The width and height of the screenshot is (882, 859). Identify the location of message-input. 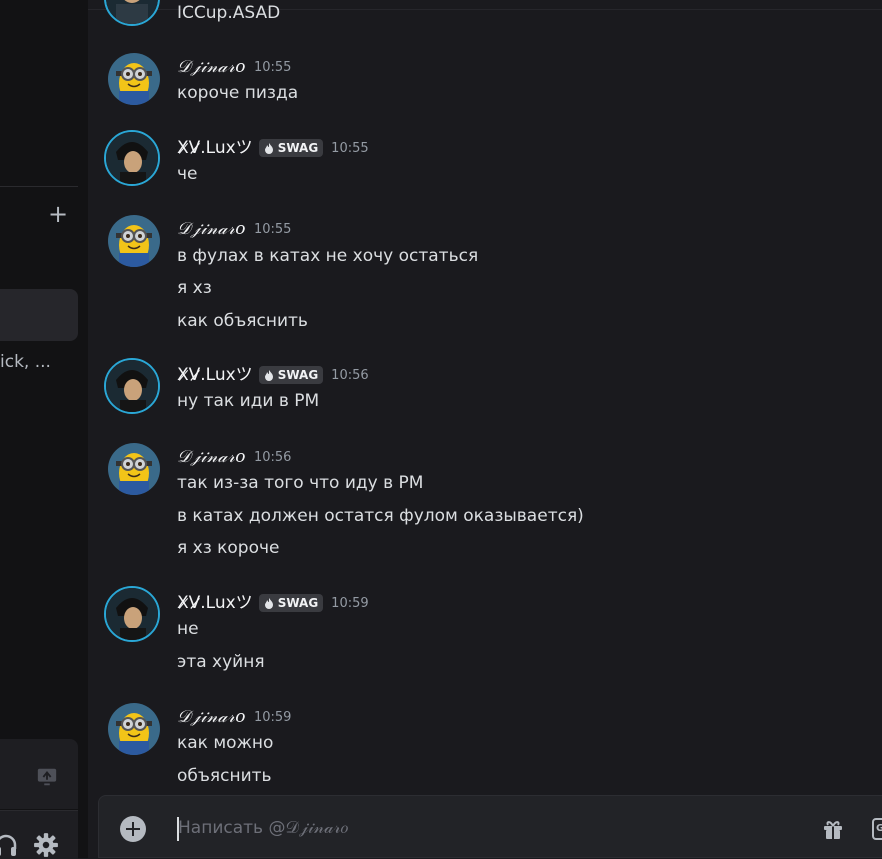
(478, 828).